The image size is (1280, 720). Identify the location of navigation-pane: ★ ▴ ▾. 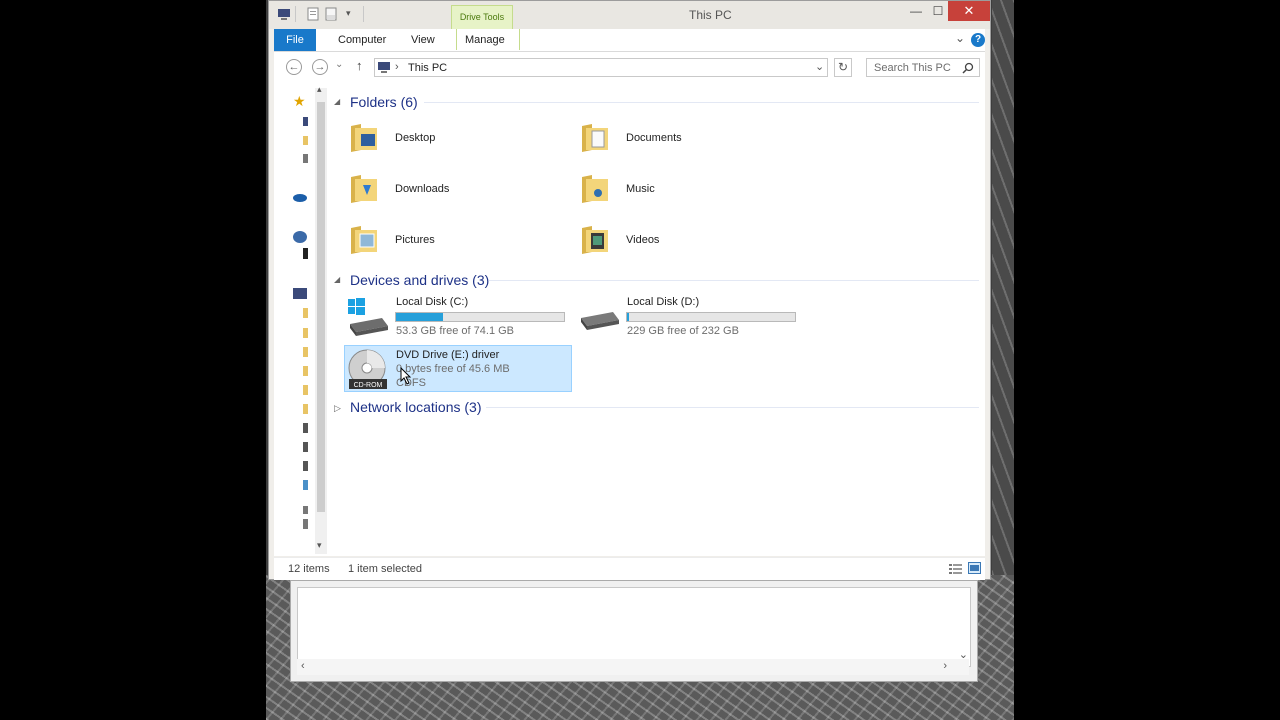
(301, 319).